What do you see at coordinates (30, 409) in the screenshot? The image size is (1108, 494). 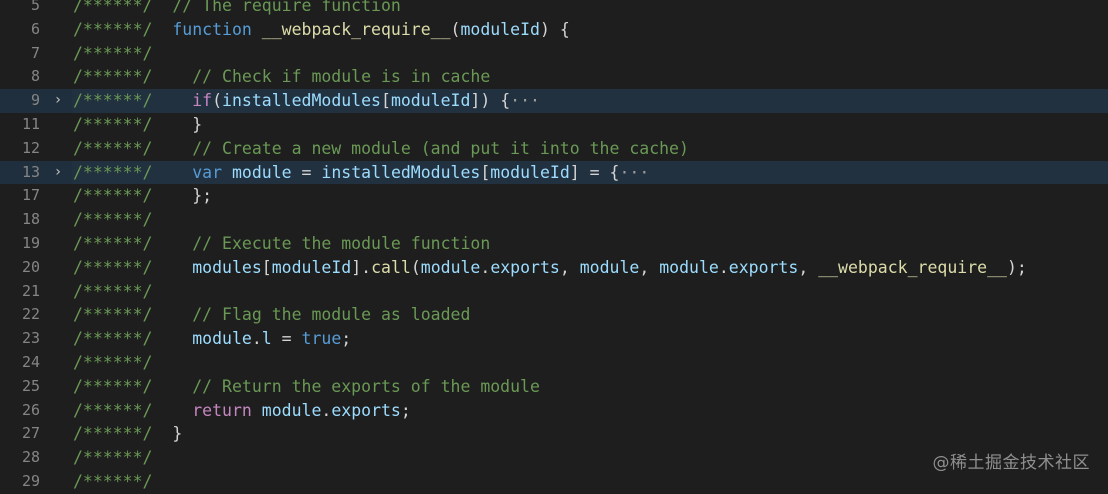 I see `line-number: 26` at bounding box center [30, 409].